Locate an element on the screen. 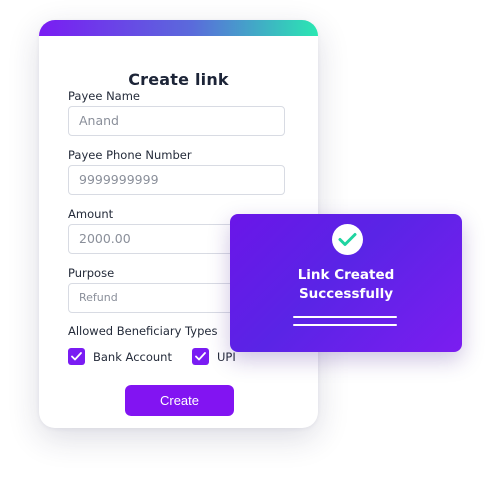 This screenshot has width=486, height=481. upi-checkbox is located at coordinates (200, 356).